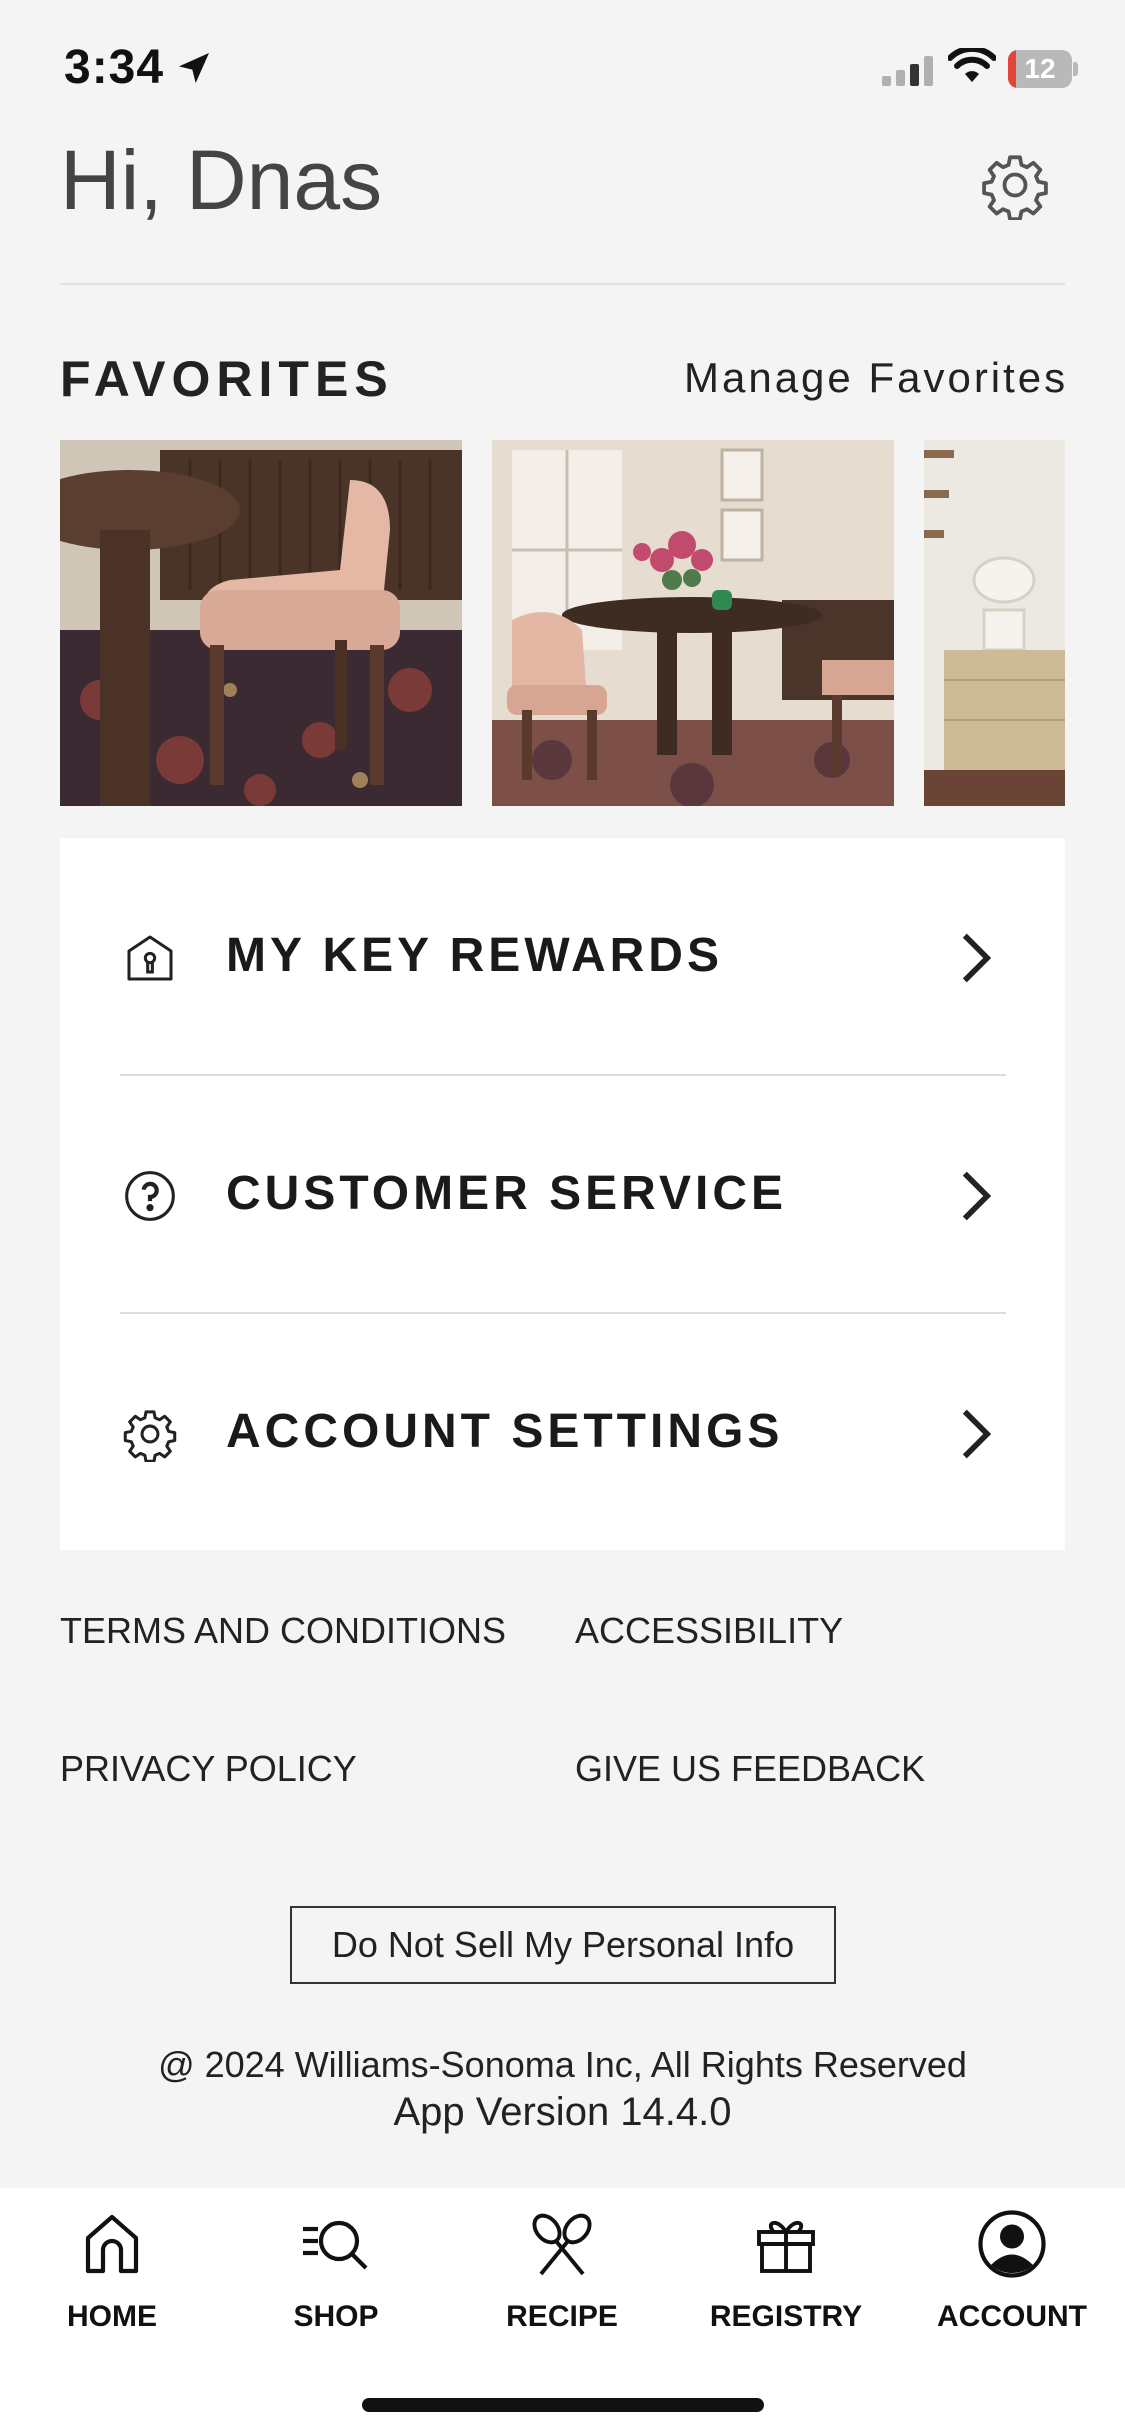  I want to click on nav-label-recipe: RECIPE, so click(562, 2316).